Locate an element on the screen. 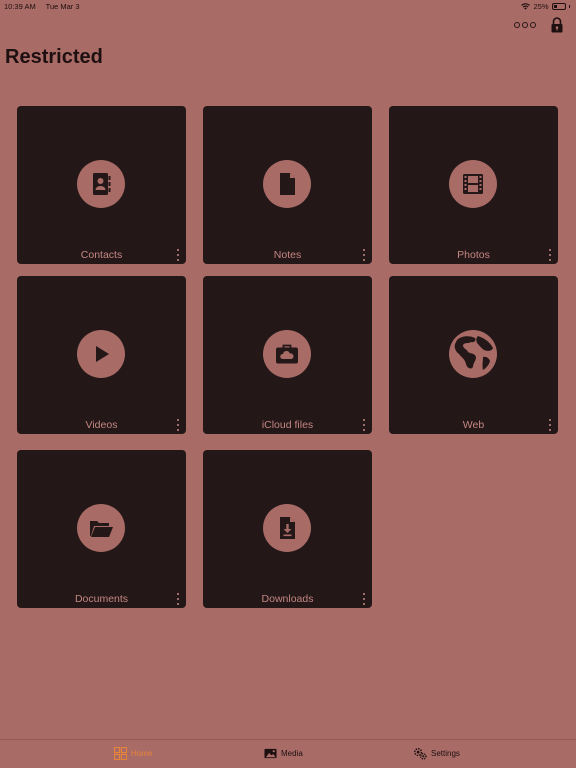  tile-photos: Photos is located at coordinates (473, 185).